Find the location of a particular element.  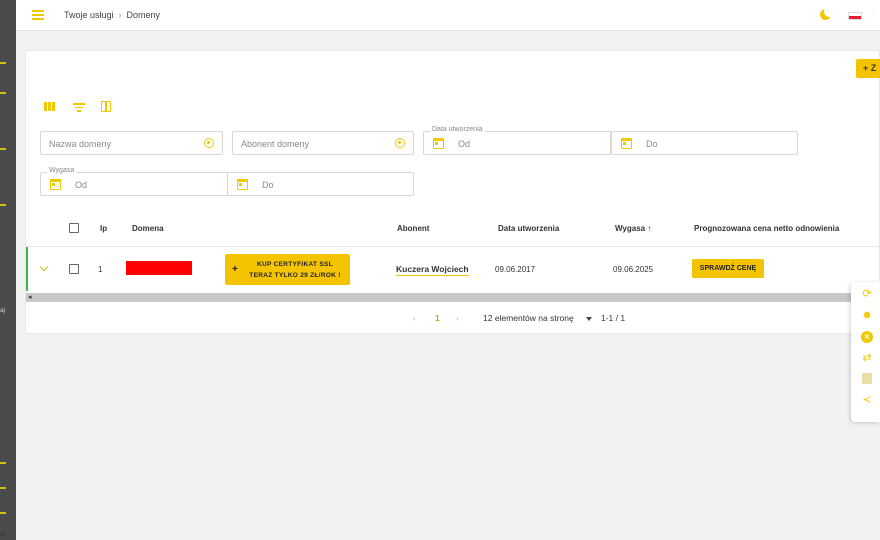

floating-actions: ⟳ ✹ × ⇄ ≺ is located at coordinates (865, 352).